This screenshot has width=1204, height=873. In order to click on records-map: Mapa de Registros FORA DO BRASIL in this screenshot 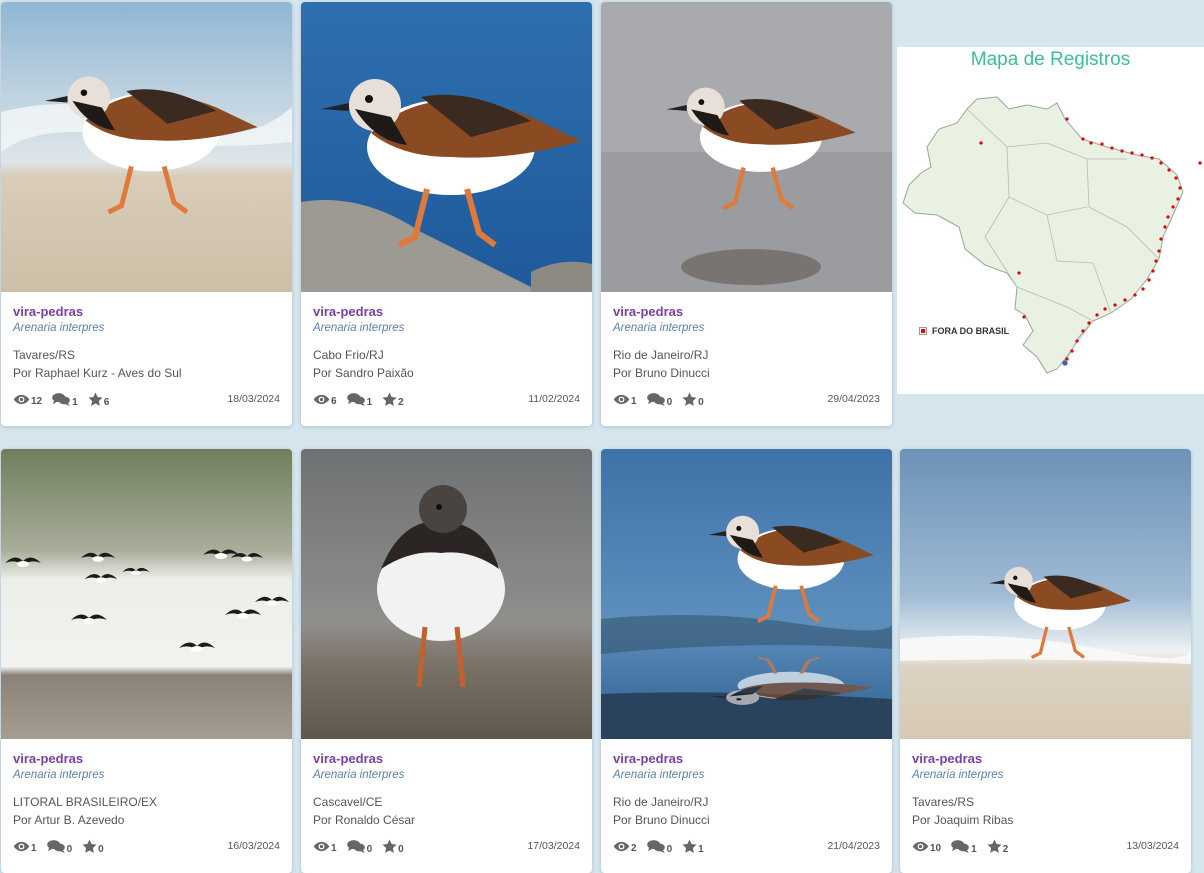, I will do `click(1050, 220)`.